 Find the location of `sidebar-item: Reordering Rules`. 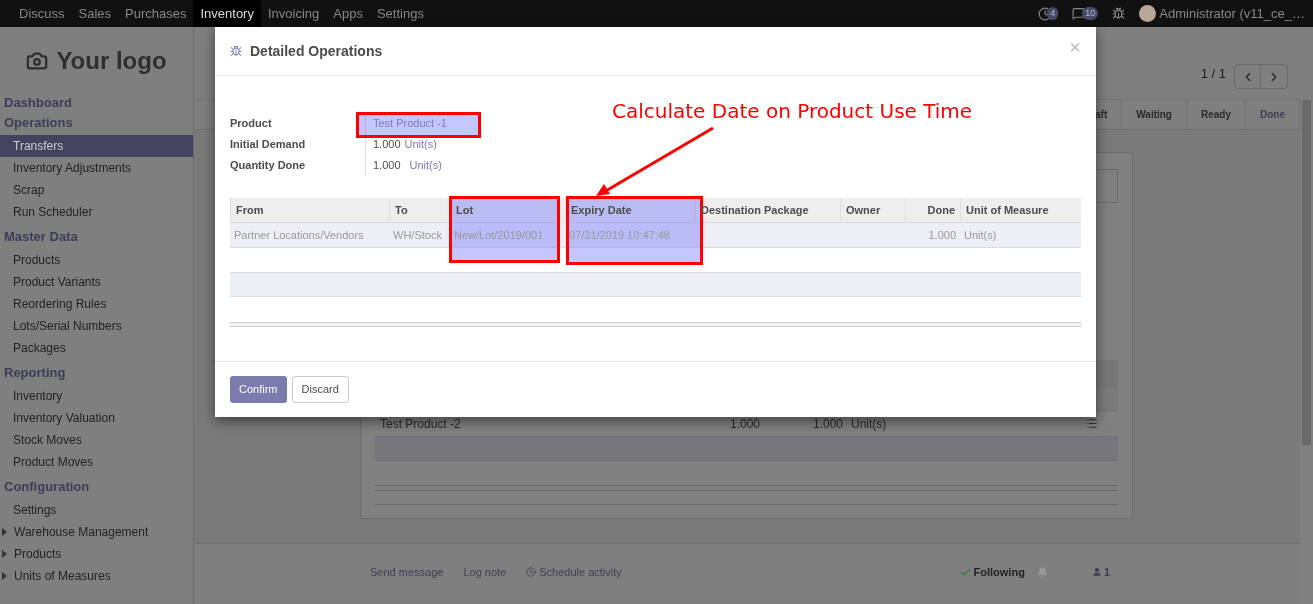

sidebar-item: Reordering Rules is located at coordinates (96, 304).